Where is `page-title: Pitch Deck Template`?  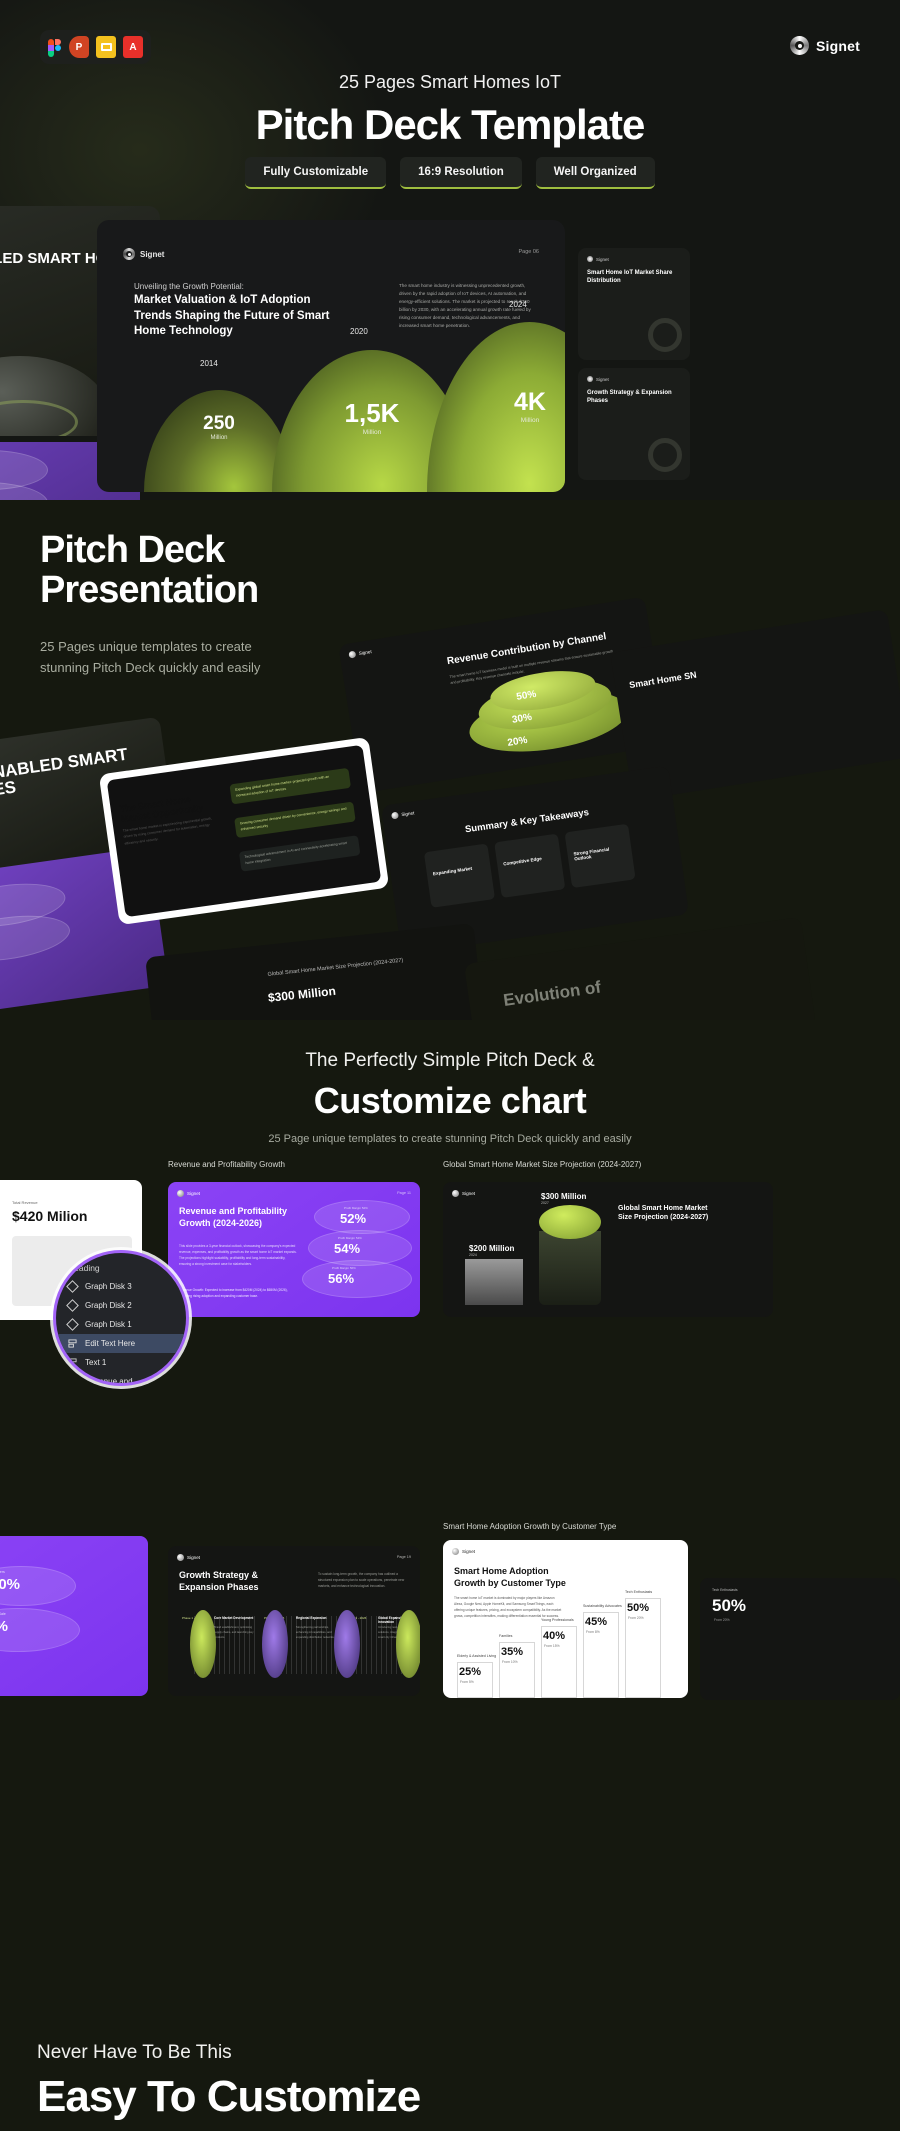 page-title: Pitch Deck Template is located at coordinates (450, 124).